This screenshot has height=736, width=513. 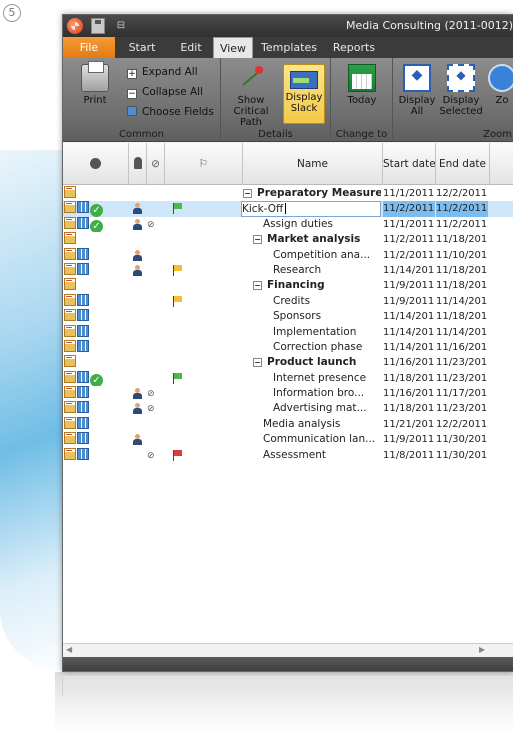 I want to click on expand-all-button: + Expand All, so click(x=162, y=72).